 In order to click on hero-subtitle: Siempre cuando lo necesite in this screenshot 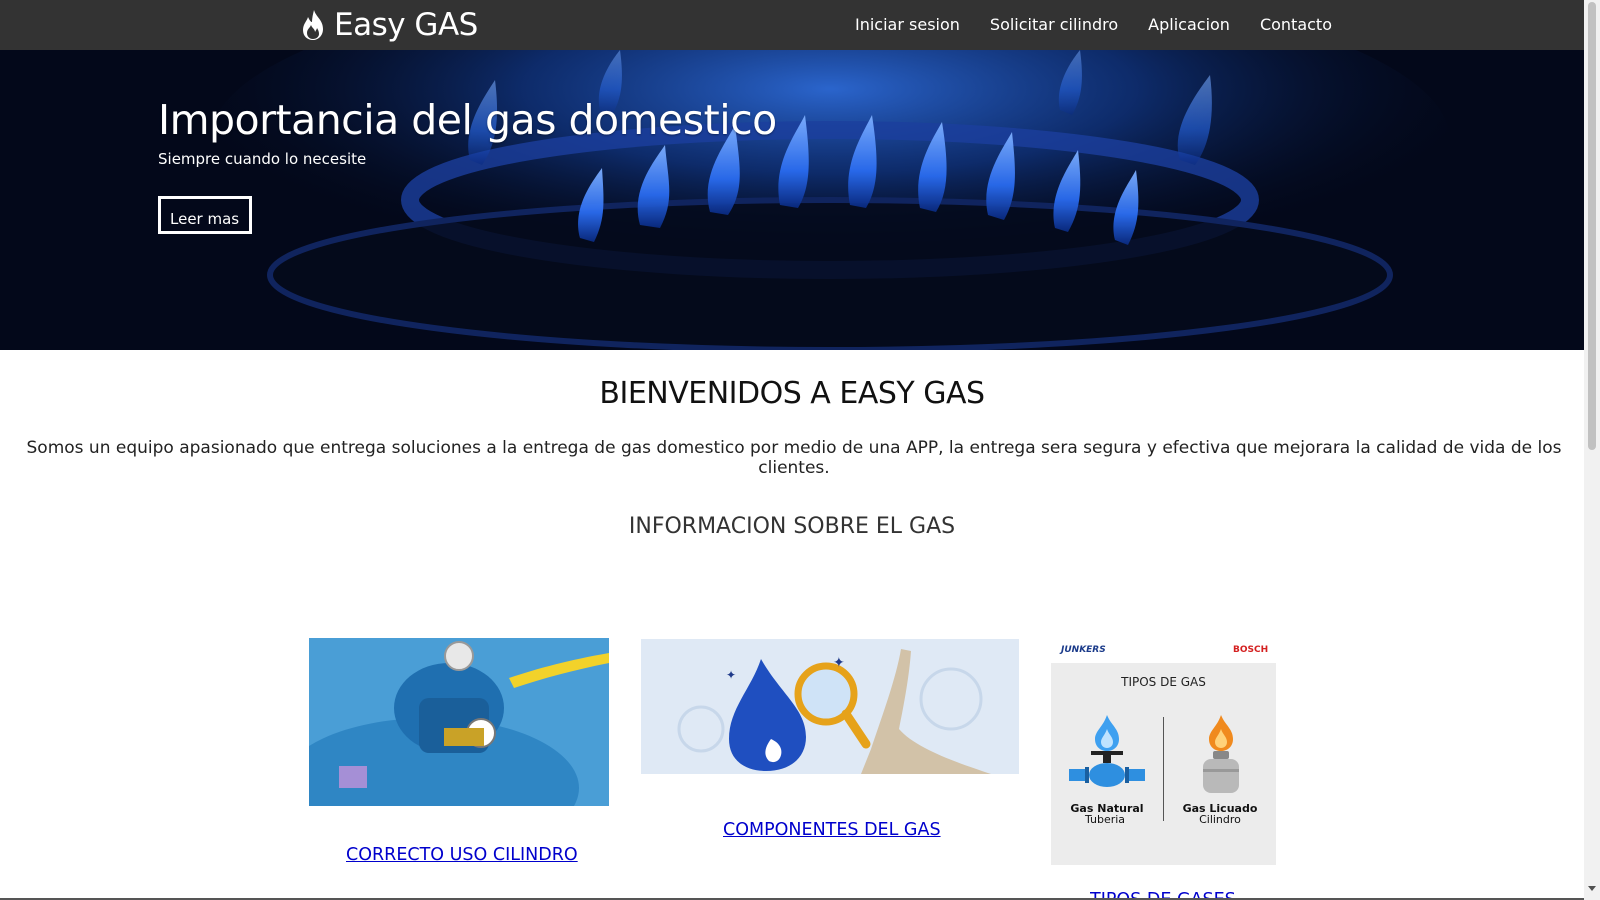, I will do `click(262, 159)`.